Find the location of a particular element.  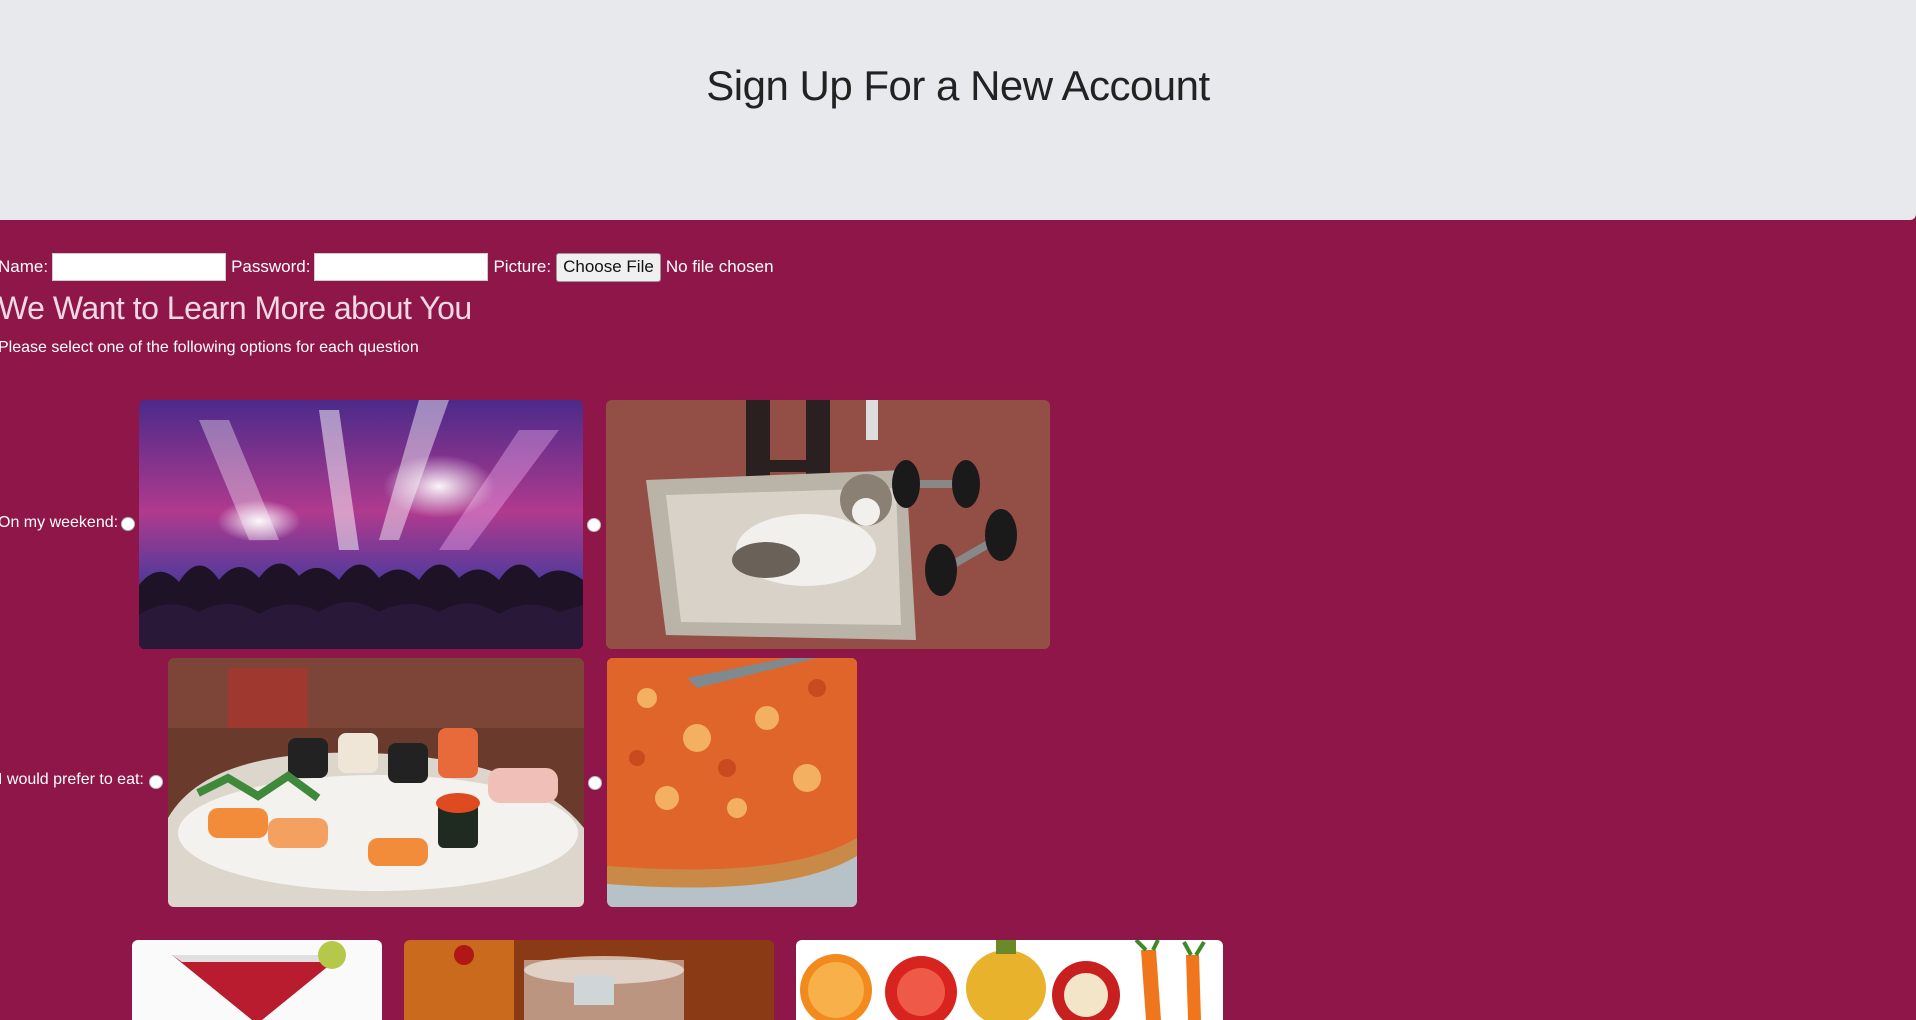

page-title: Sign Up For a New Account is located at coordinates (958, 85).